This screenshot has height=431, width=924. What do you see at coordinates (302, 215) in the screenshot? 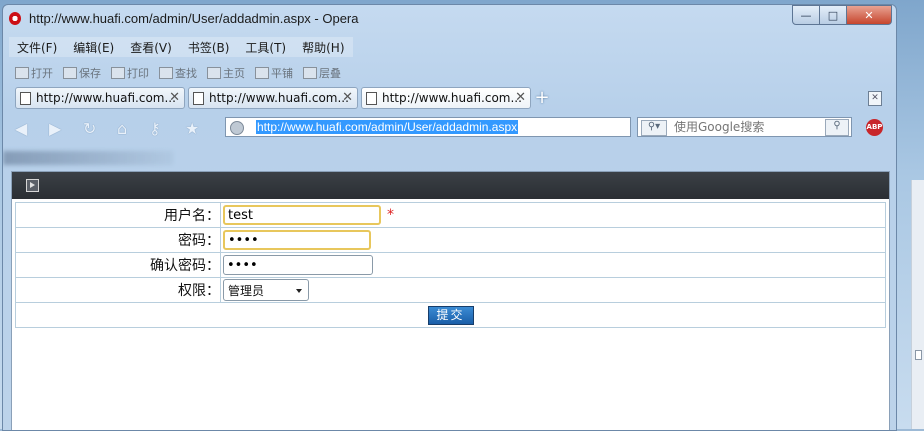
I see `username-input` at bounding box center [302, 215].